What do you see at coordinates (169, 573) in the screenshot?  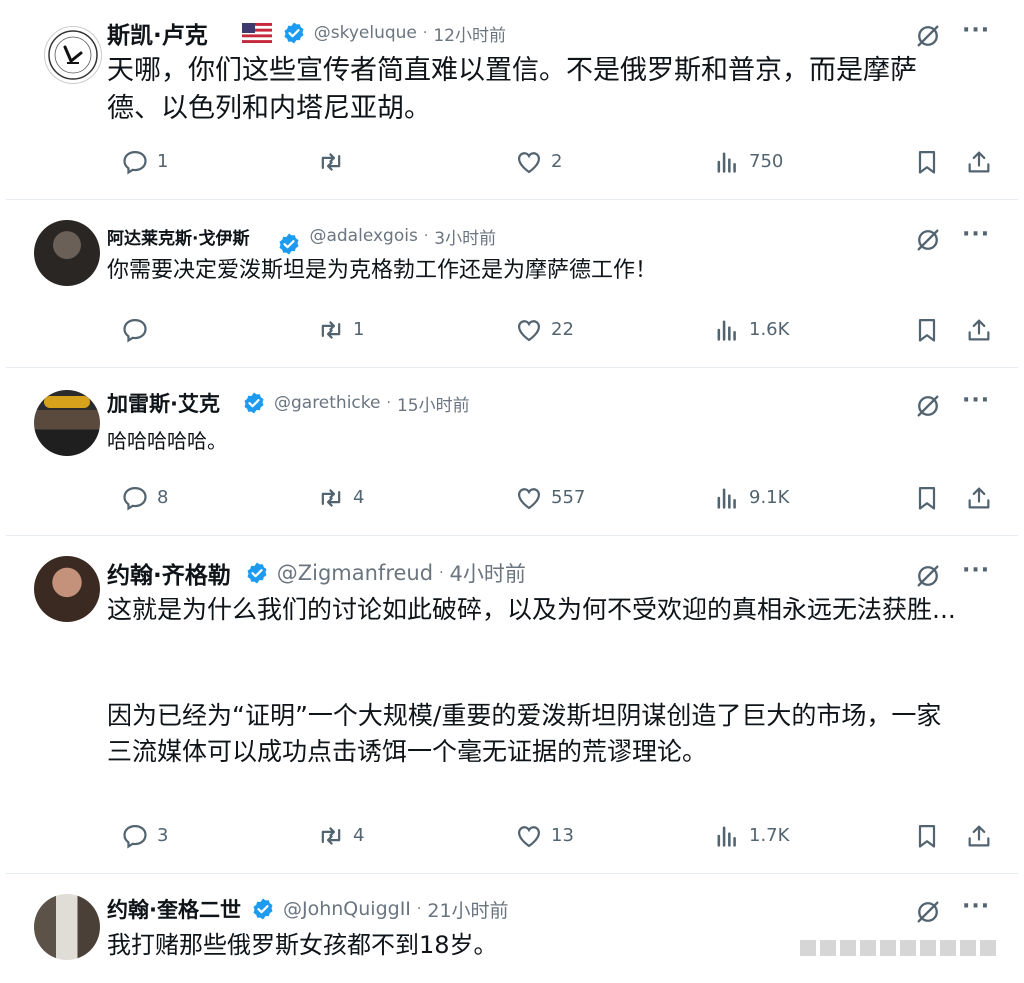 I see `author-name: 约翰·齐格勒` at bounding box center [169, 573].